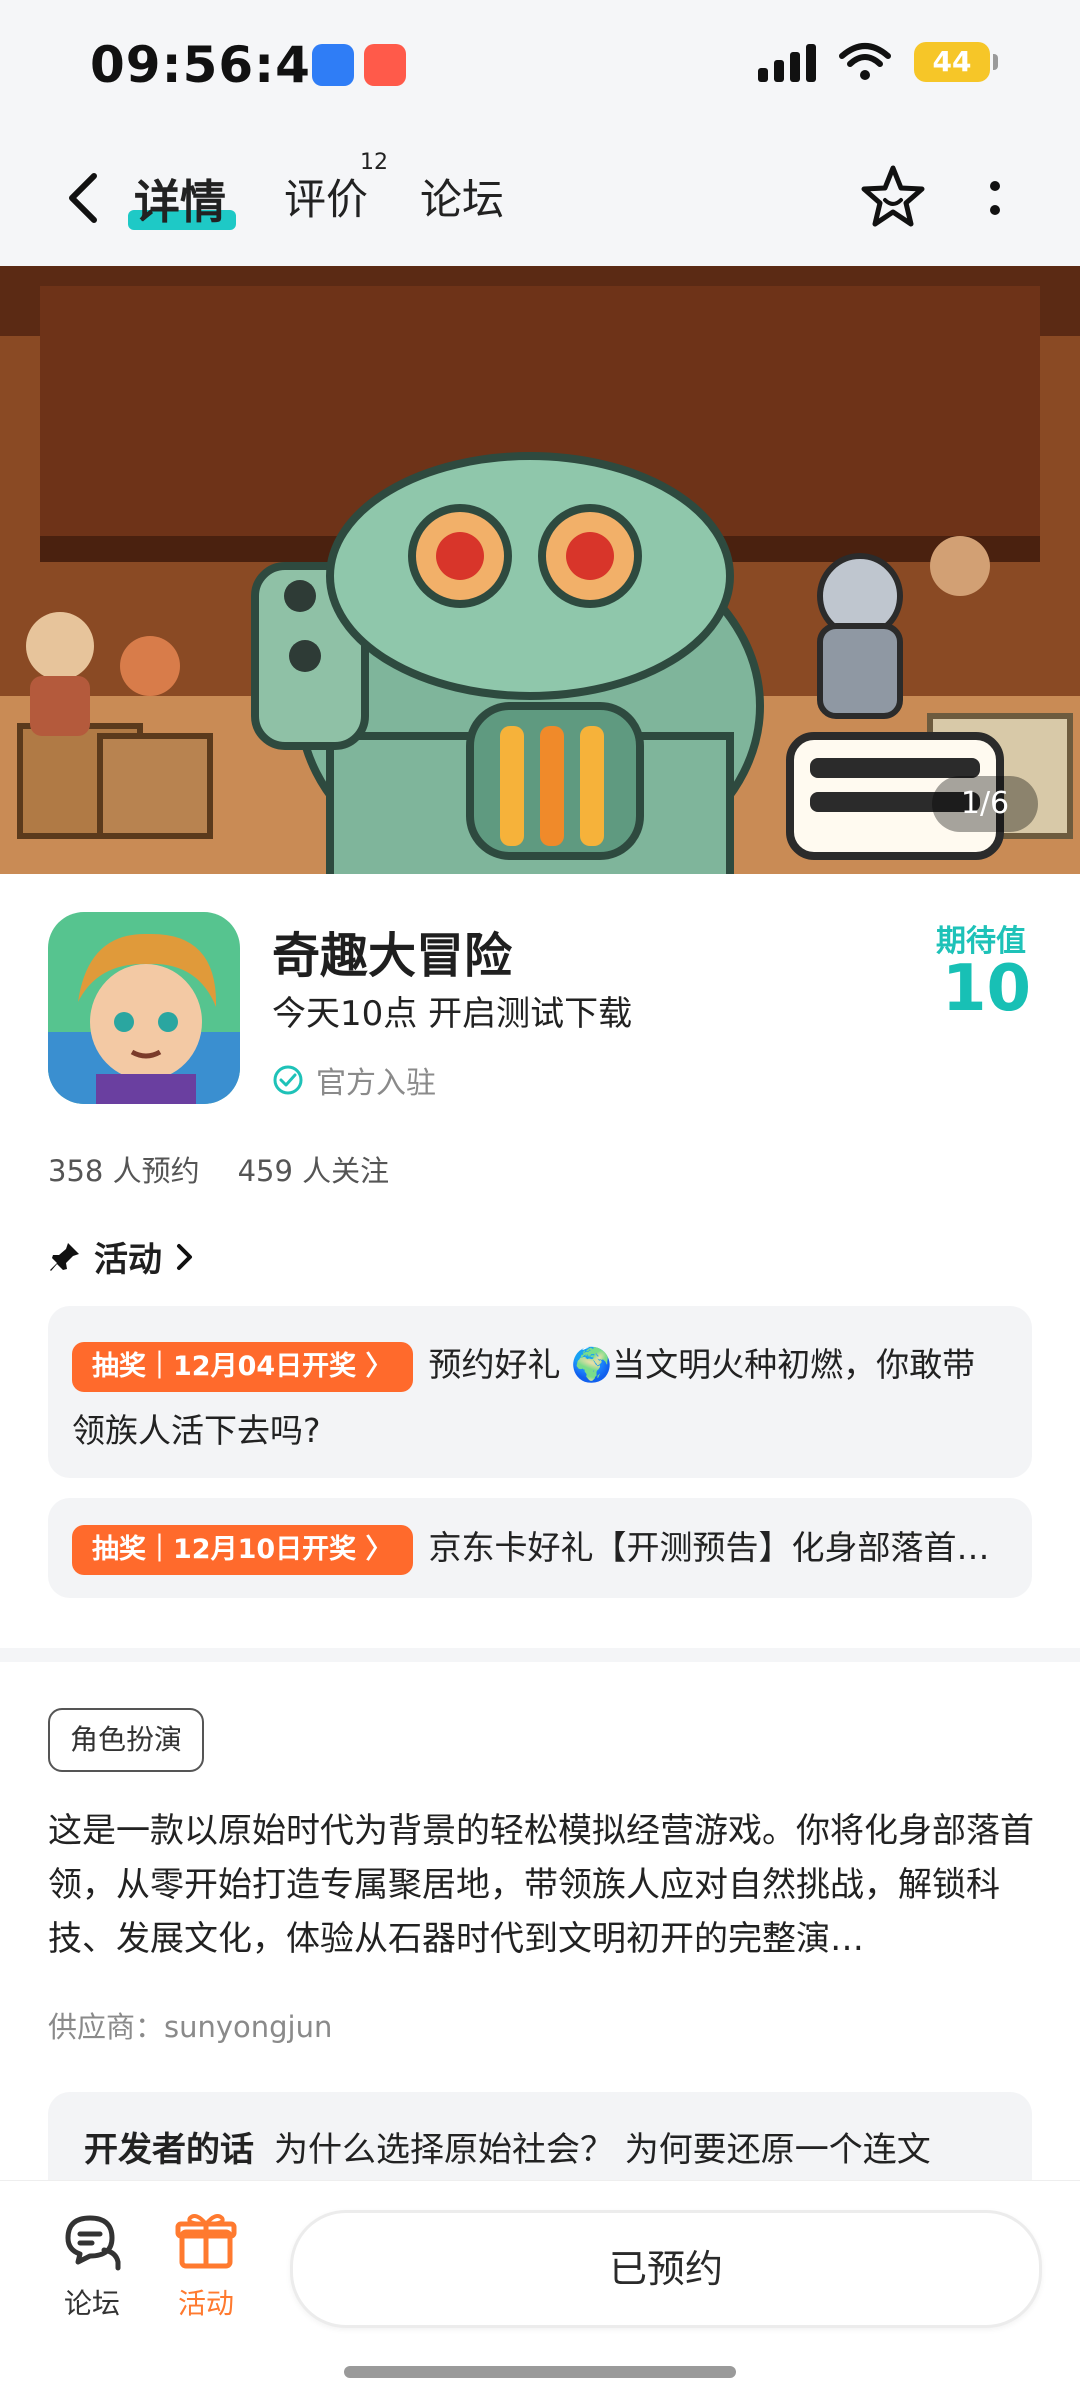 The height and width of the screenshot is (2401, 1080). Describe the element at coordinates (326, 196) in the screenshot. I see `tab-reviews: 评价` at that location.